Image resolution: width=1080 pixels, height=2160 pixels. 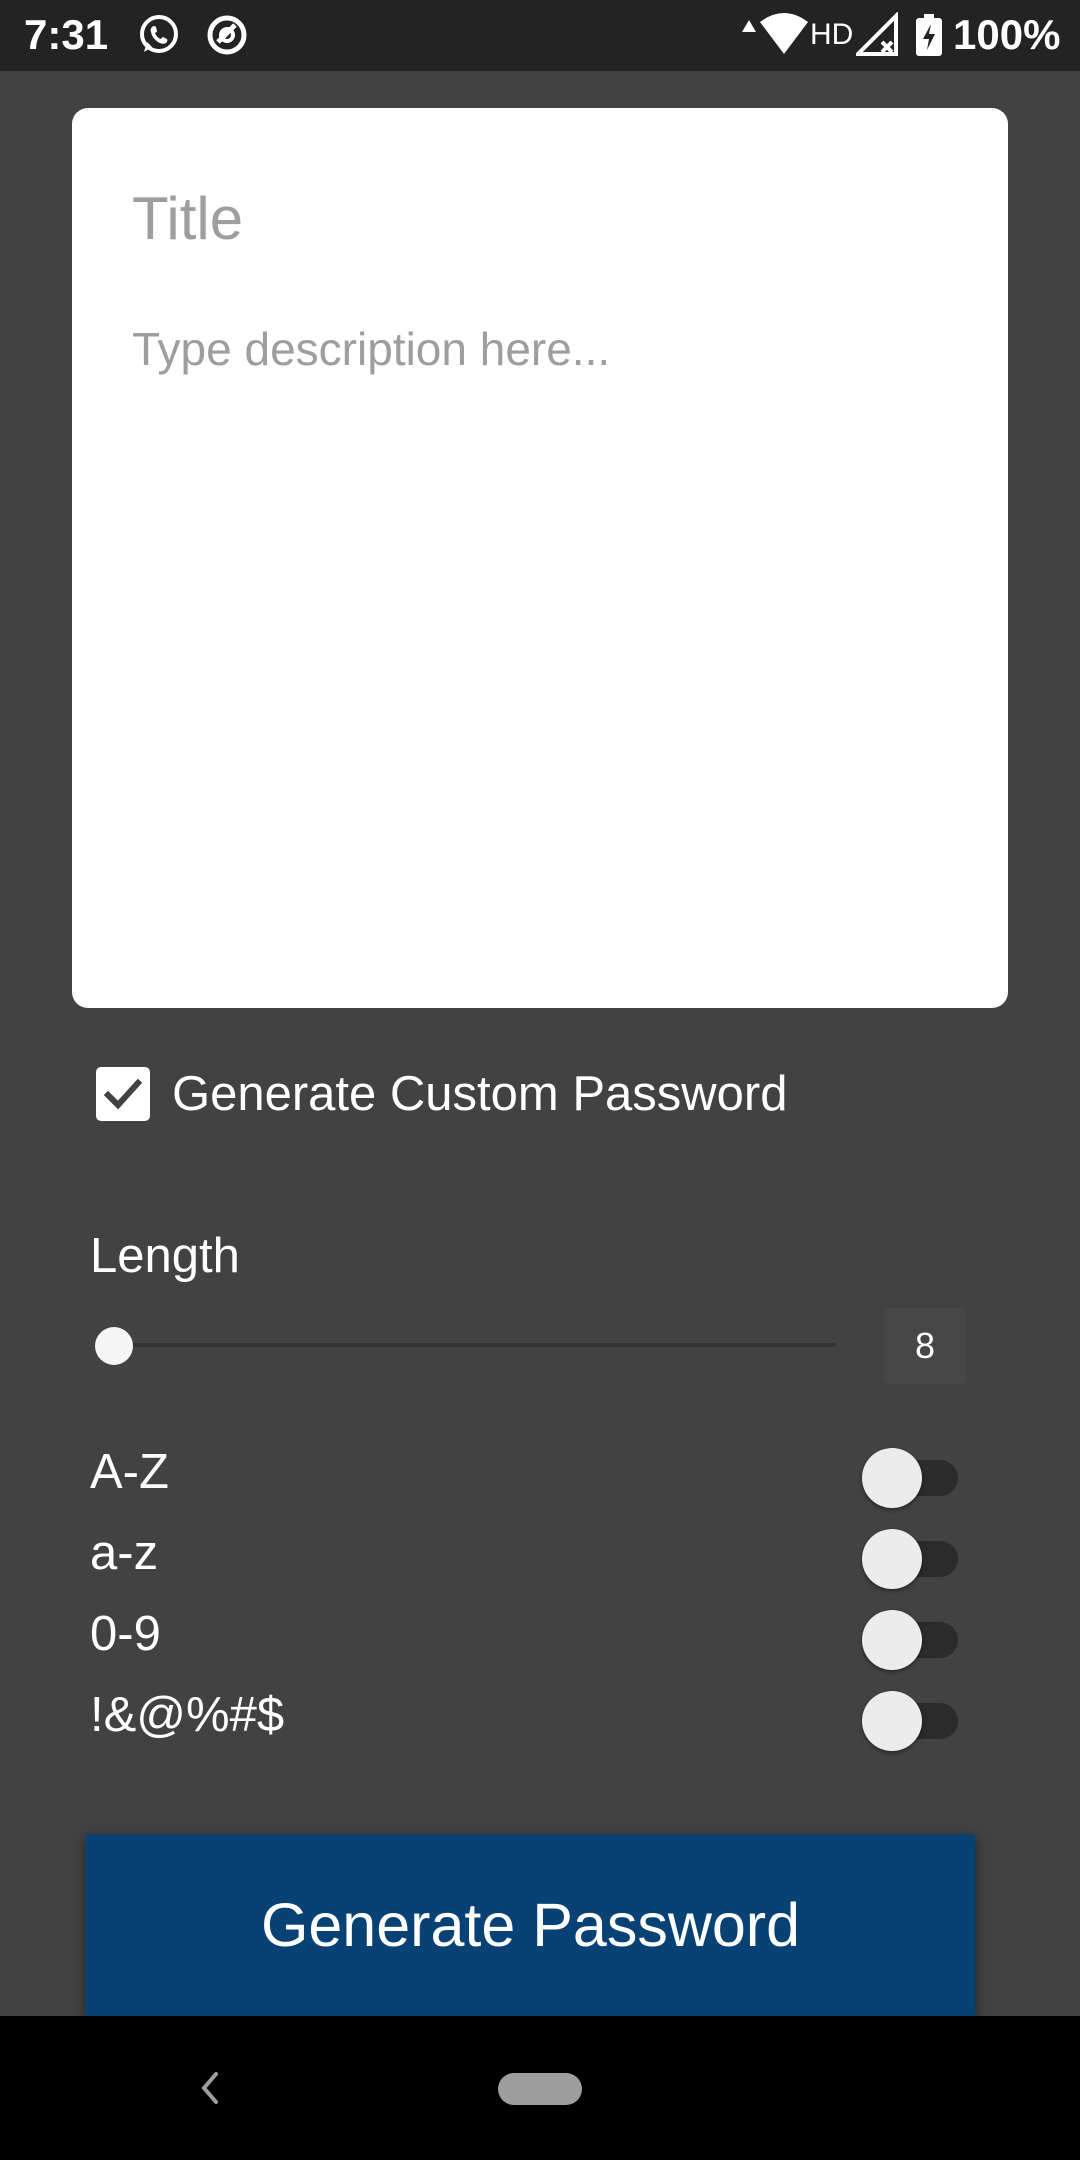 I want to click on title-input, so click(x=537, y=218).